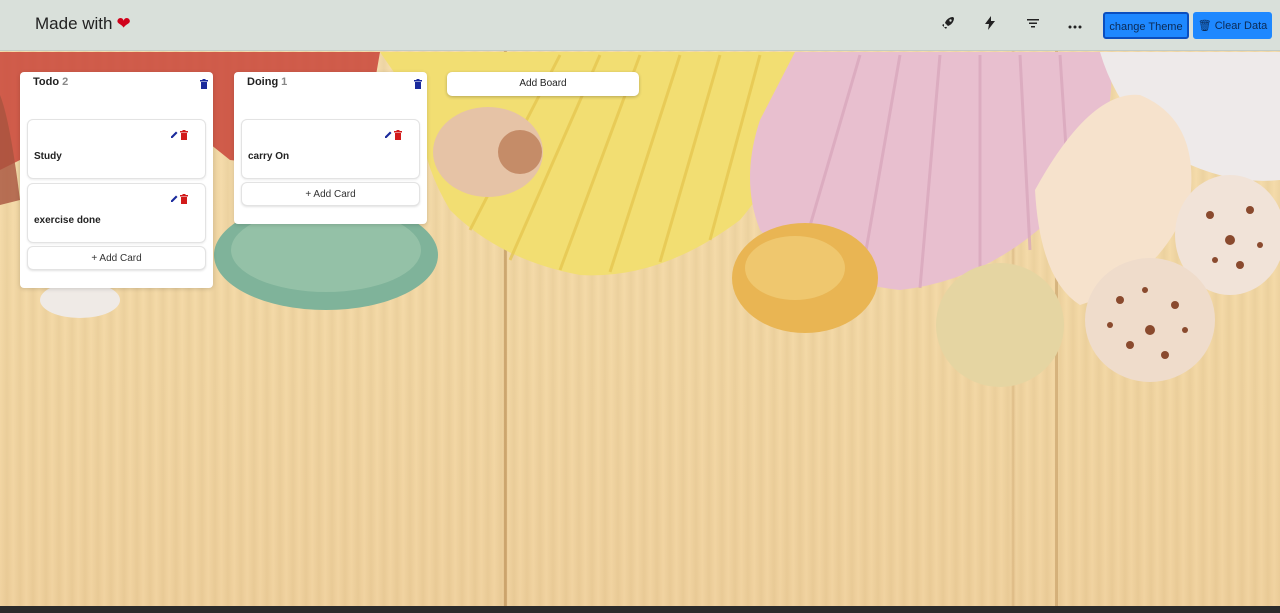  Describe the element at coordinates (46, 82) in the screenshot. I see `board-title-text: Todo` at that location.